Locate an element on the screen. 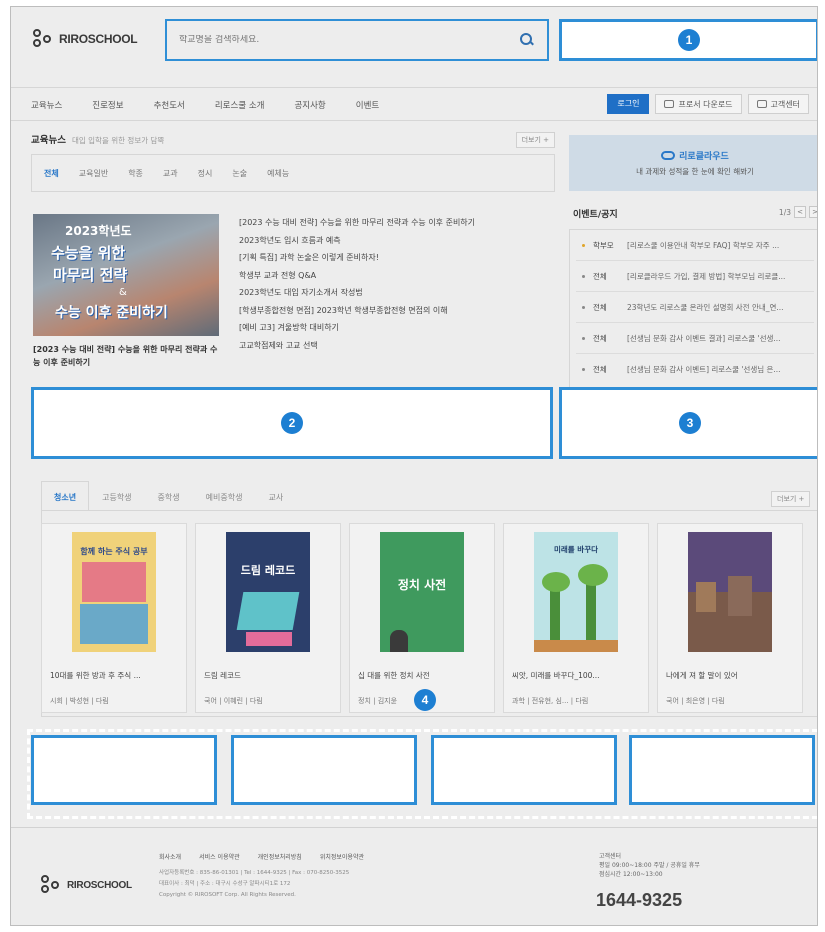 This screenshot has height=932, width=825. riro-cloud-banner: 리로클라우드 내 과제와 성적을 한 눈에 확인 해봐기 is located at coordinates (693, 163).